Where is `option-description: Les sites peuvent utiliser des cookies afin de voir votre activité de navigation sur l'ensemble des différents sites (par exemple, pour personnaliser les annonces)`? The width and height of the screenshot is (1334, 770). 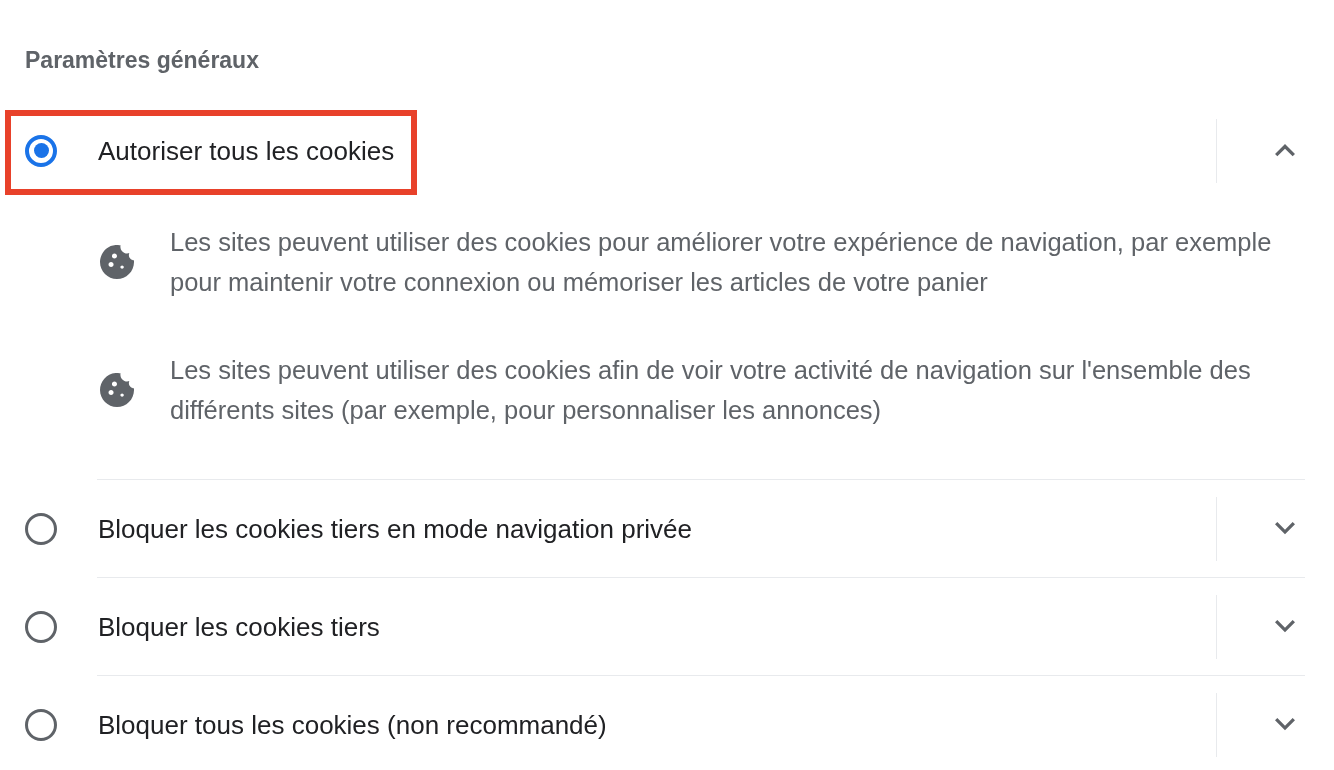
option-description: Les sites peuvent utiliser des cookies afin de voir votre activité de navigation sur l'ensemble des différents sites (par exemple, pour personnaliser les annonces) is located at coordinates (711, 390).